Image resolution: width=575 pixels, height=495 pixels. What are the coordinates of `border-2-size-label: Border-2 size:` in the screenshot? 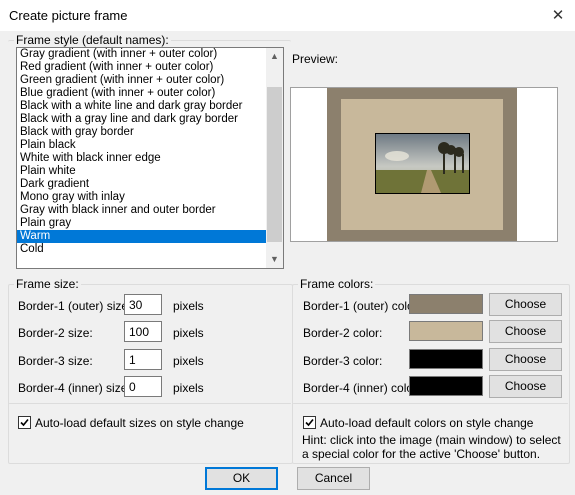 It's located at (55, 333).